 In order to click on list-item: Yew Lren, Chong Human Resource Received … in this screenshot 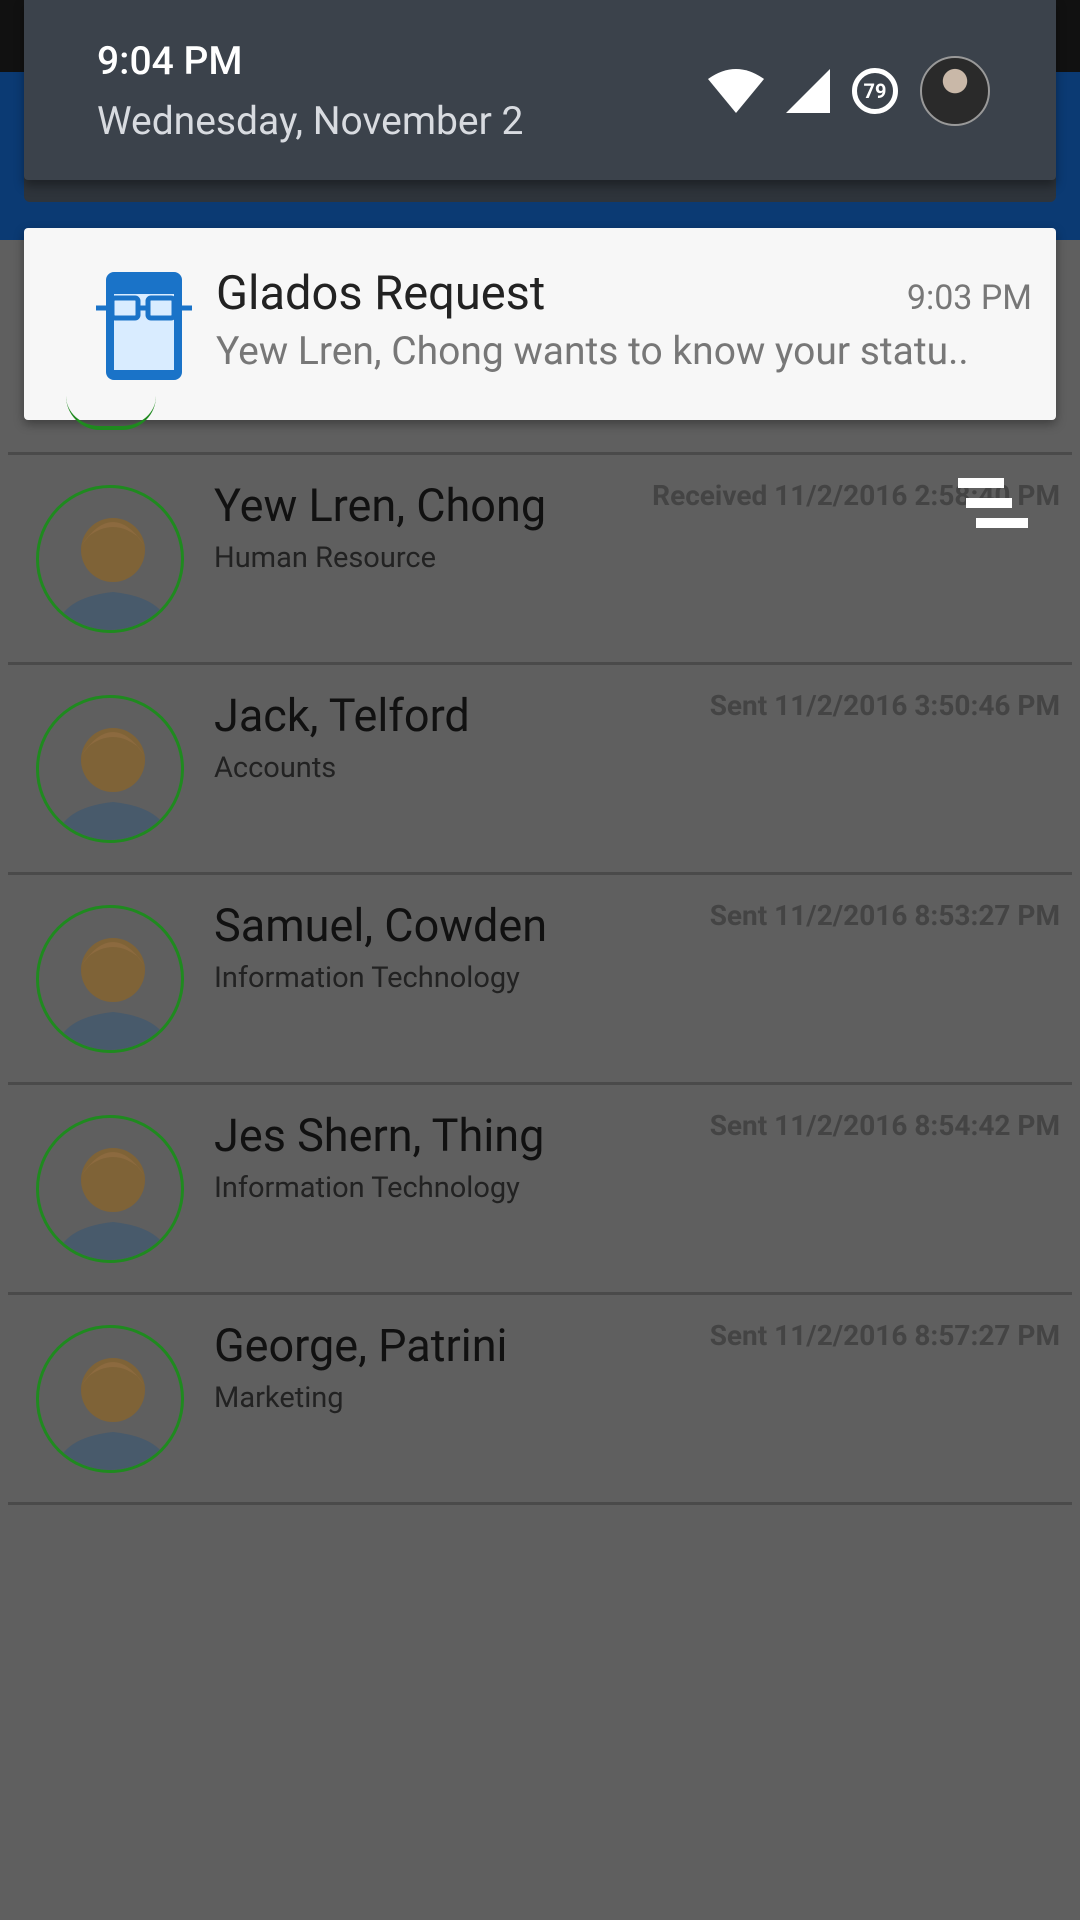, I will do `click(540, 558)`.